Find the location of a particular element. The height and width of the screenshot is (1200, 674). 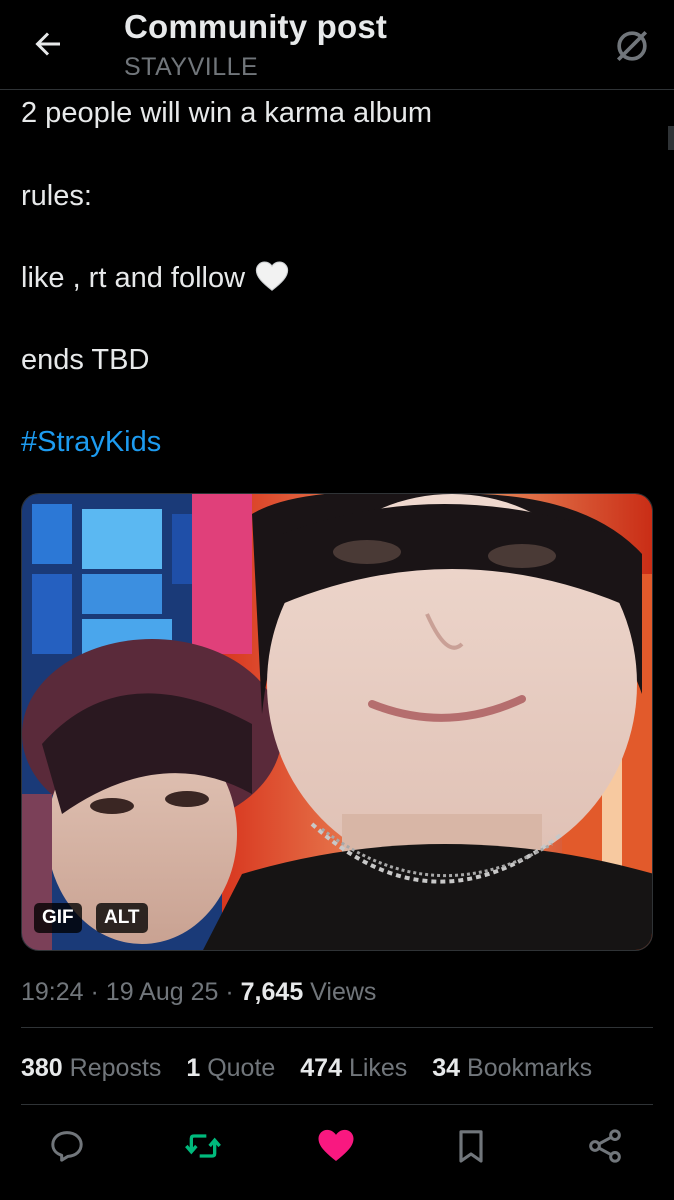

repost-icon is located at coordinates (203, 1146).